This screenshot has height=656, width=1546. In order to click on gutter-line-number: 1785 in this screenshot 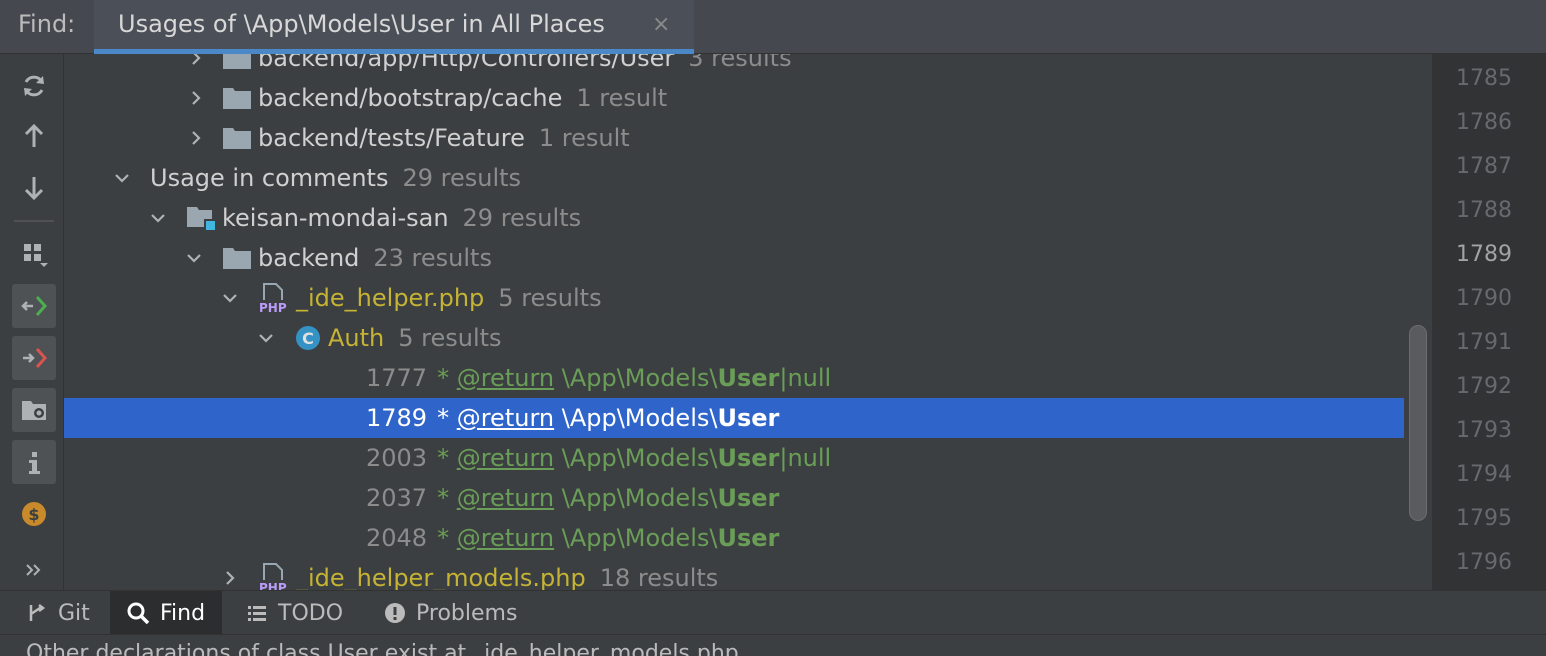, I will do `click(1484, 78)`.